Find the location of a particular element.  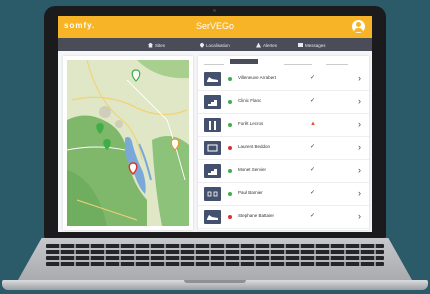

nav-item-label: Alertes is located at coordinates (270, 45).